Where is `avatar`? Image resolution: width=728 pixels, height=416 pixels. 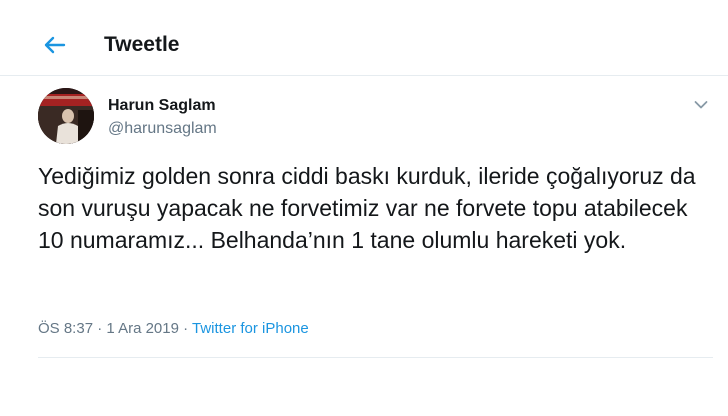
avatar is located at coordinates (66, 116).